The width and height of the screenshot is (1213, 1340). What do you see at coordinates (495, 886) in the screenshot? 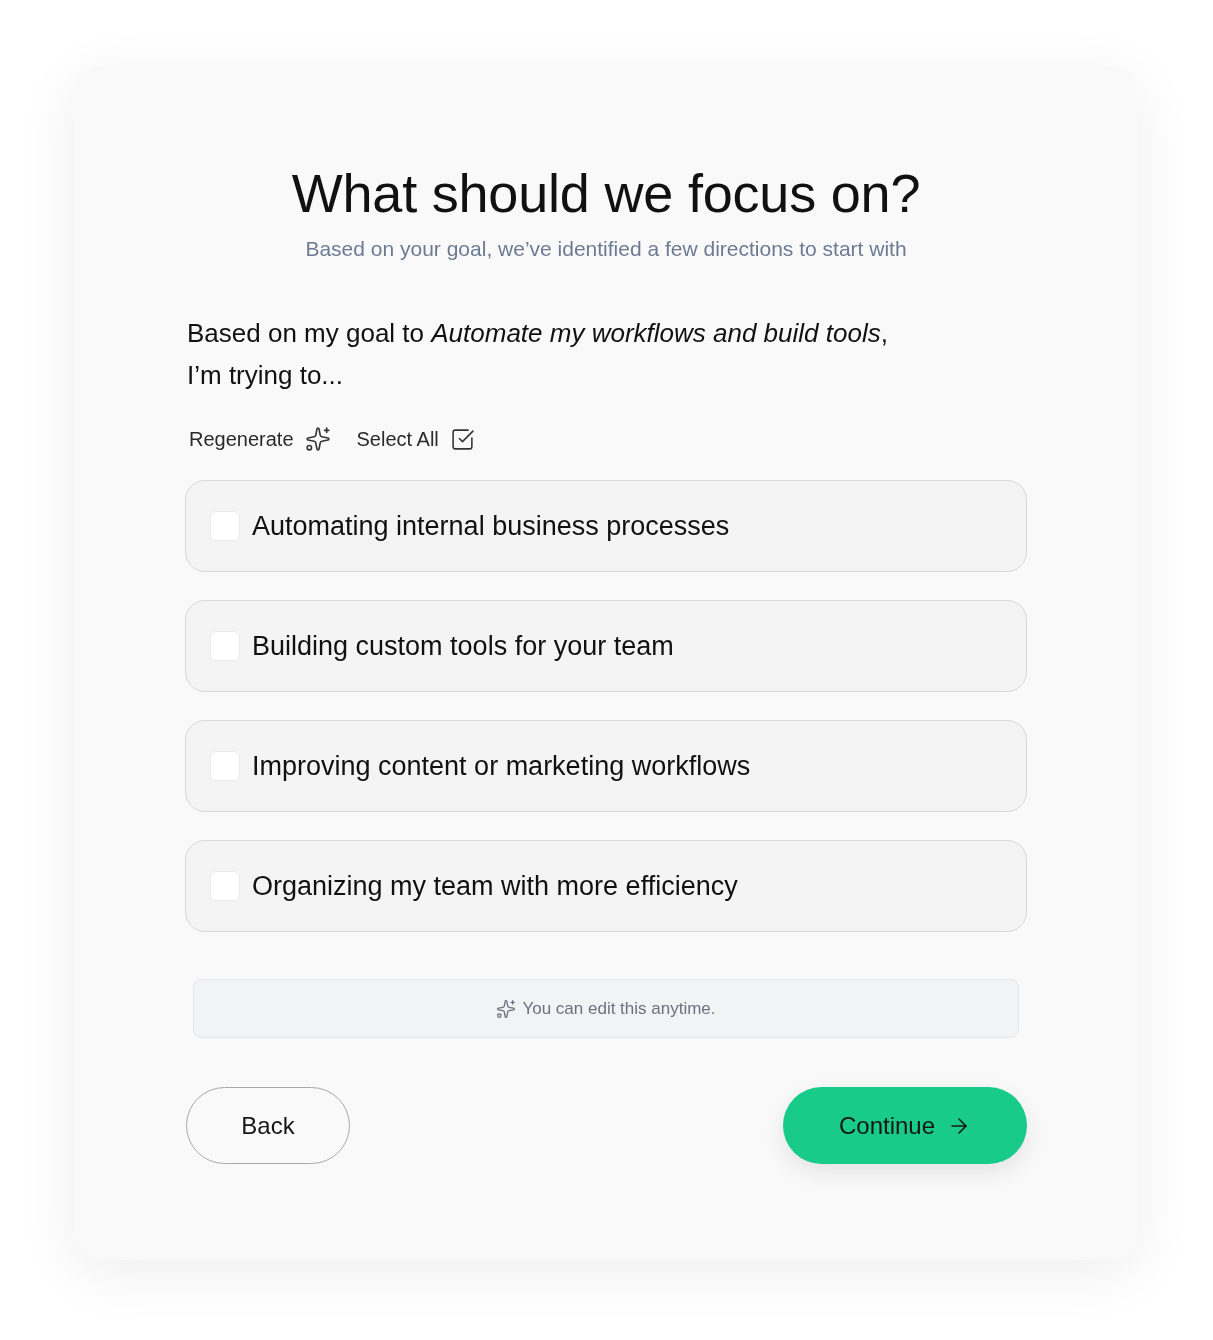
I see `option-label: Organizing my team with more efficiency` at bounding box center [495, 886].